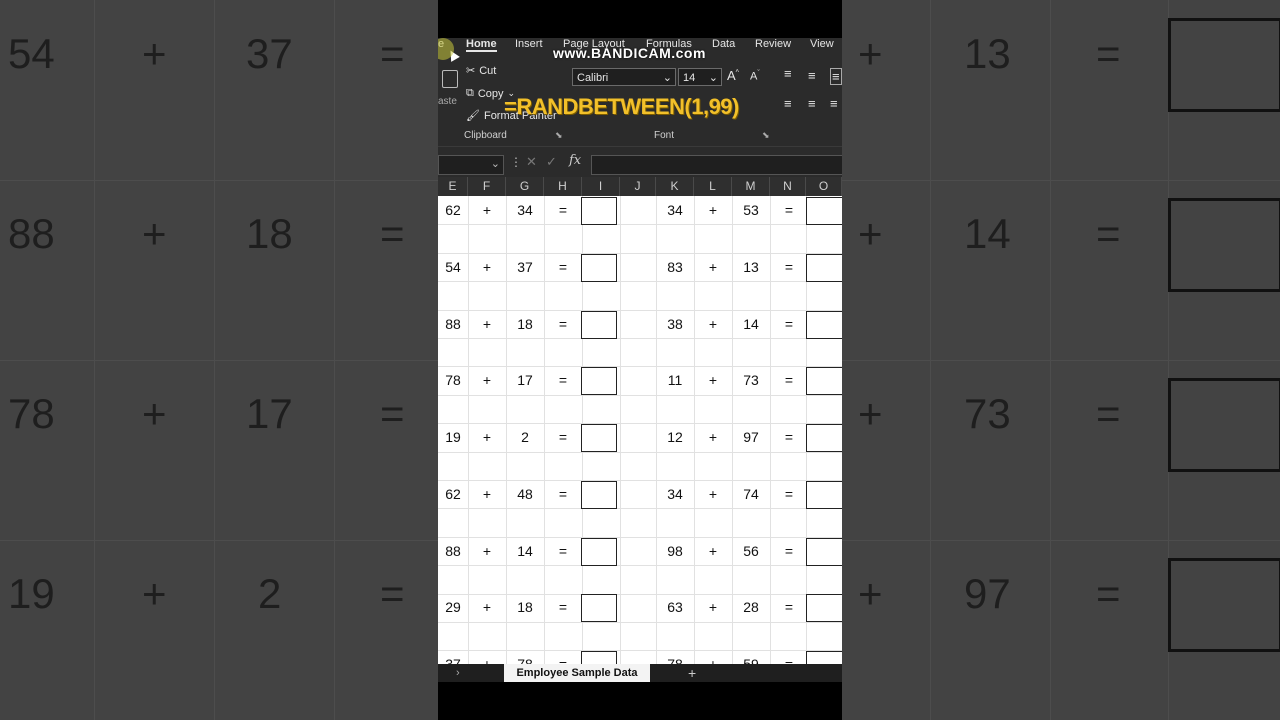  Describe the element at coordinates (675, 437) in the screenshot. I see `addend-cell: 12` at that location.